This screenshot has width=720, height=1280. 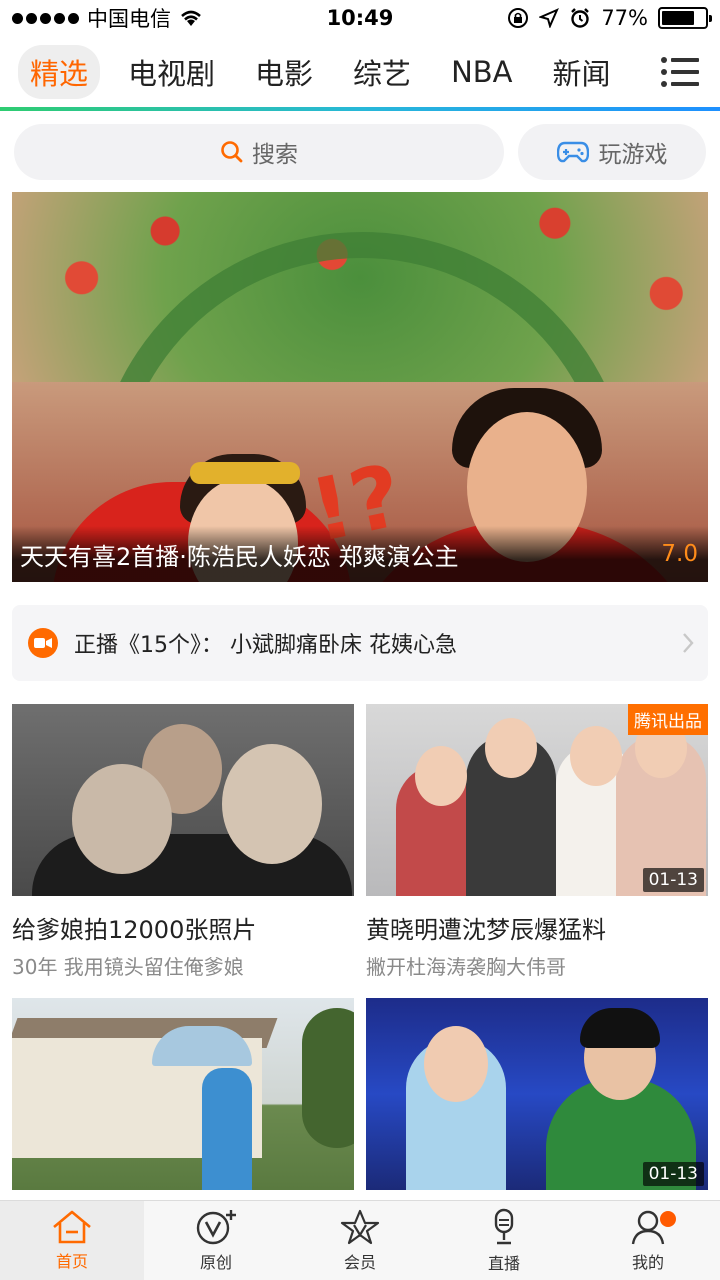 I want to click on signal-dots-icon, so click(x=45, y=18).